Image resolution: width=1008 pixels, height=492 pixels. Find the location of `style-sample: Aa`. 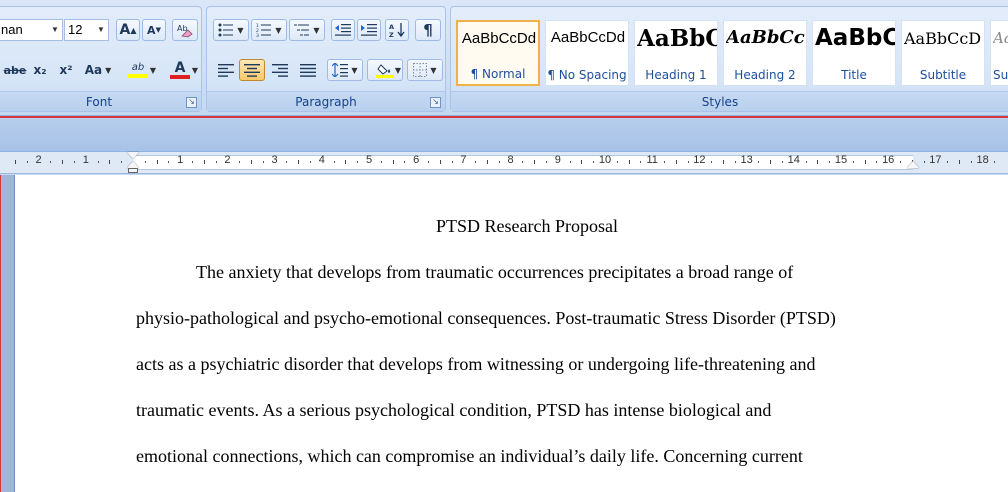

style-sample: Aa is located at coordinates (1000, 38).